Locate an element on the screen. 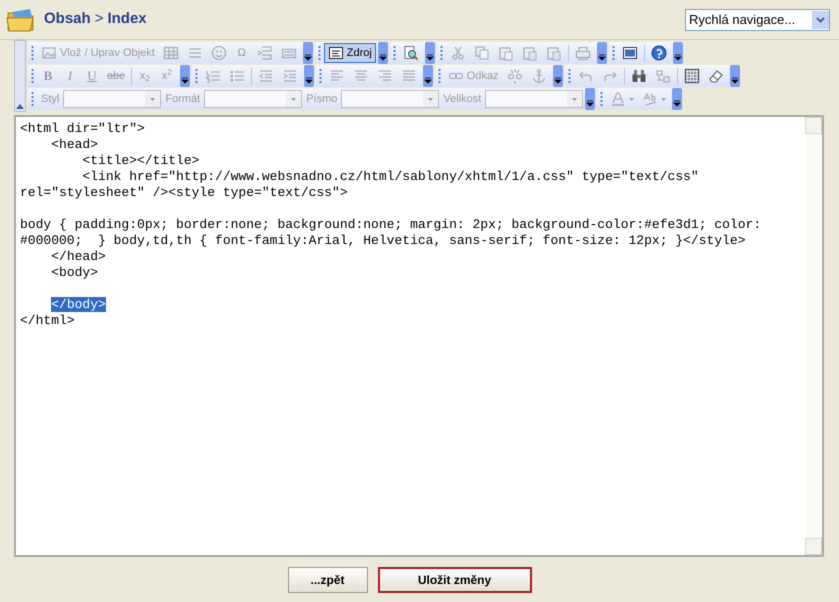  copy-icon is located at coordinates (482, 53).